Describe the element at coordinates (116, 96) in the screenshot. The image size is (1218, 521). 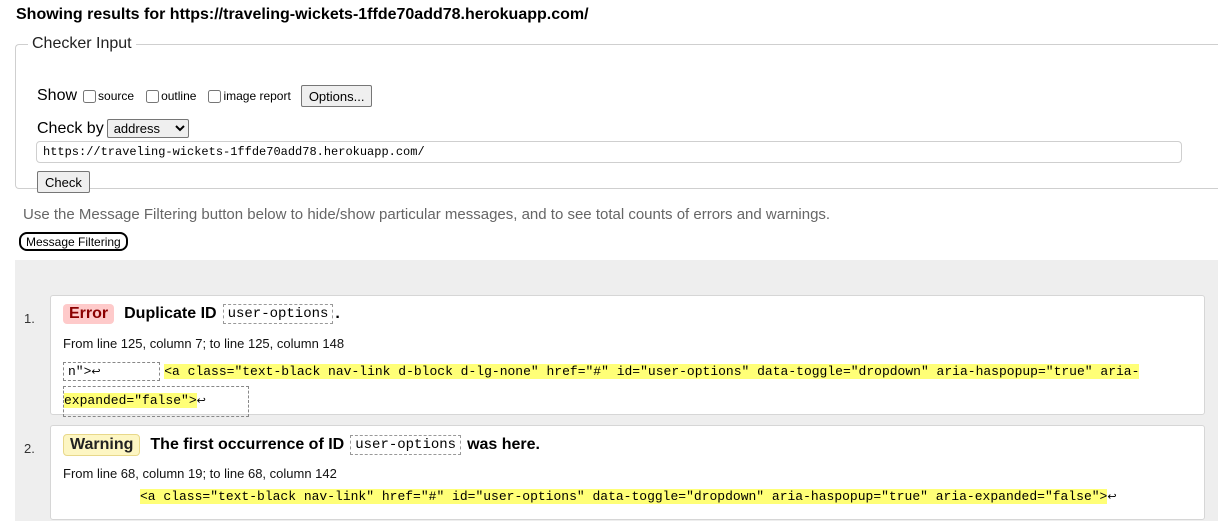
I see `source-checkbox-label: source` at that location.